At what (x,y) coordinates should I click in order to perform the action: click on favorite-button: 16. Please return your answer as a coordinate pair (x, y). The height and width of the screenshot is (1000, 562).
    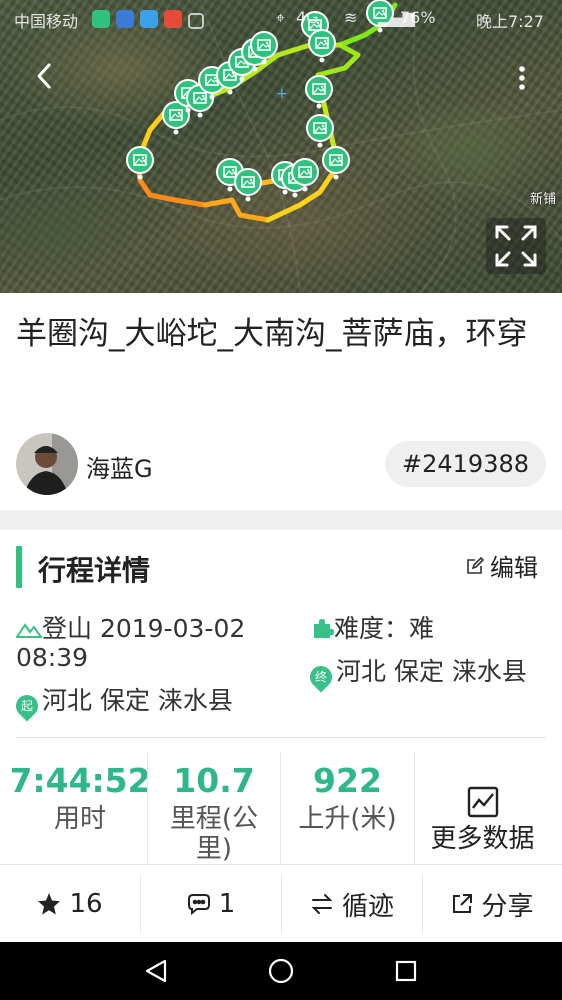
    Looking at the image, I should click on (70, 904).